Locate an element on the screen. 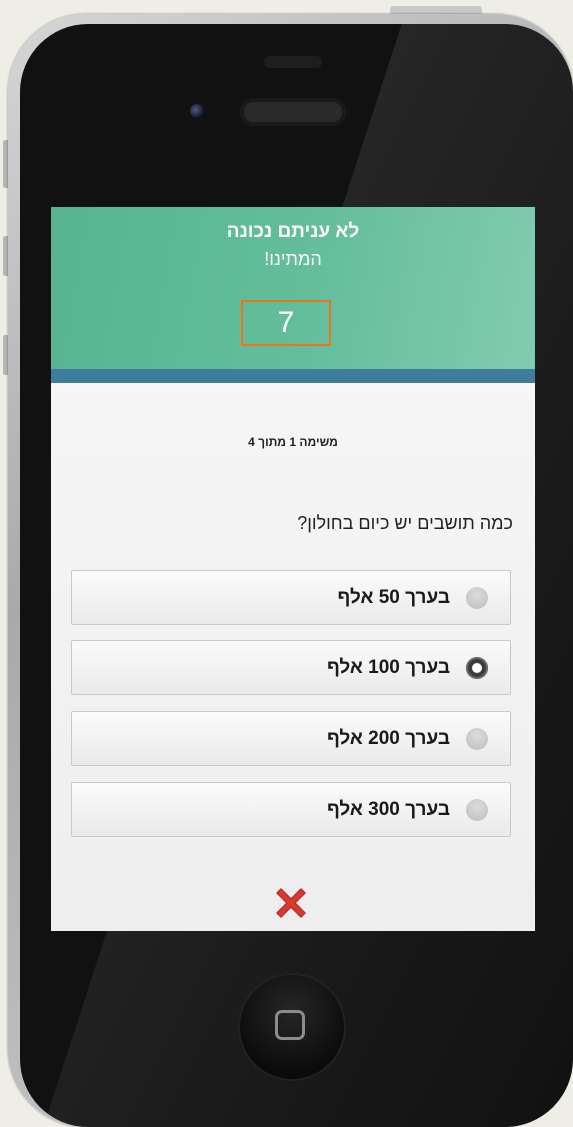 The image size is (573, 1127). top-sensor is located at coordinates (293, 62).